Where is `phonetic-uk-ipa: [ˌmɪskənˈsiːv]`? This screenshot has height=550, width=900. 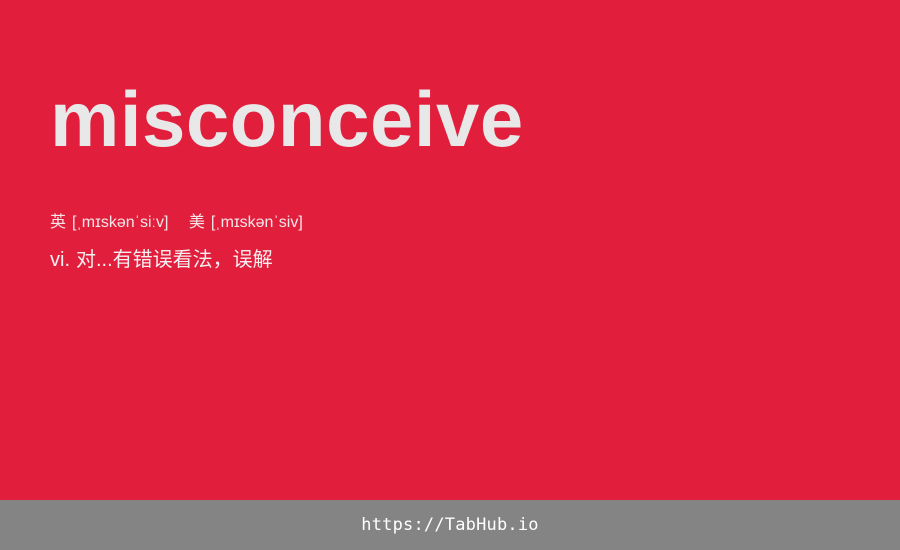
phonetic-uk-ipa: [ˌmɪskənˈsiːv] is located at coordinates (120, 222).